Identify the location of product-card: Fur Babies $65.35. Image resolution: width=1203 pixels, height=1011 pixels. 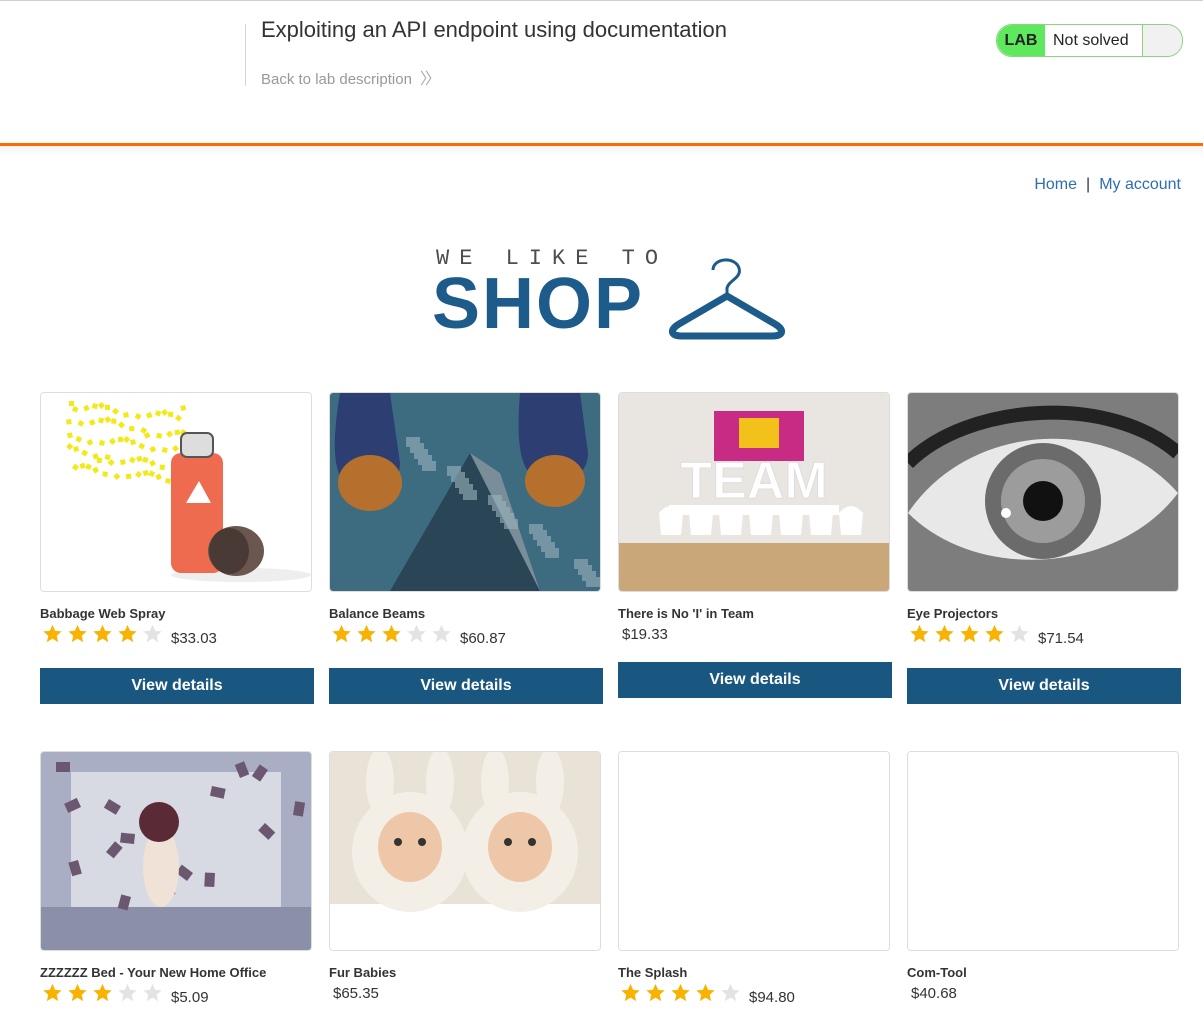
(466, 881).